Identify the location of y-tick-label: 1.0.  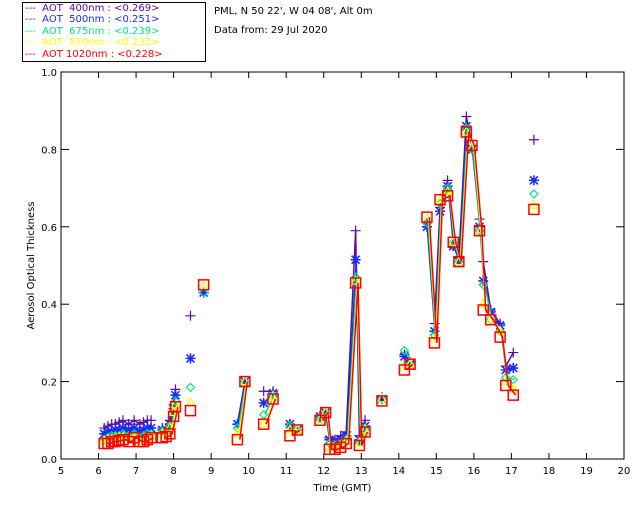
(49, 73).